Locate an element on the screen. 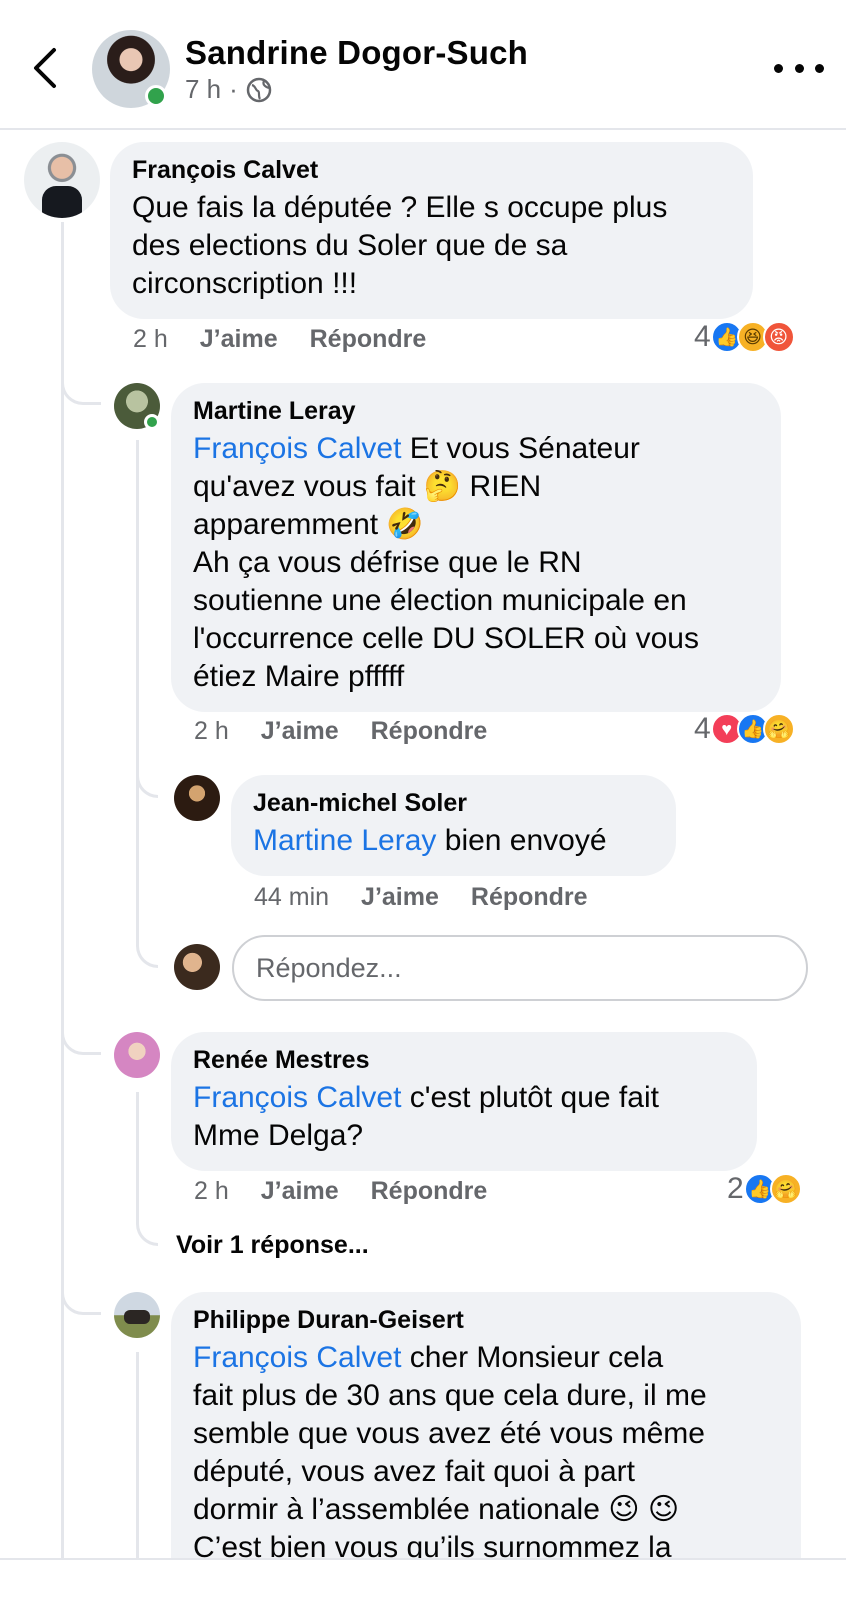  reaction-summary: 4 ♥ 👍 🤗 is located at coordinates (744, 729).